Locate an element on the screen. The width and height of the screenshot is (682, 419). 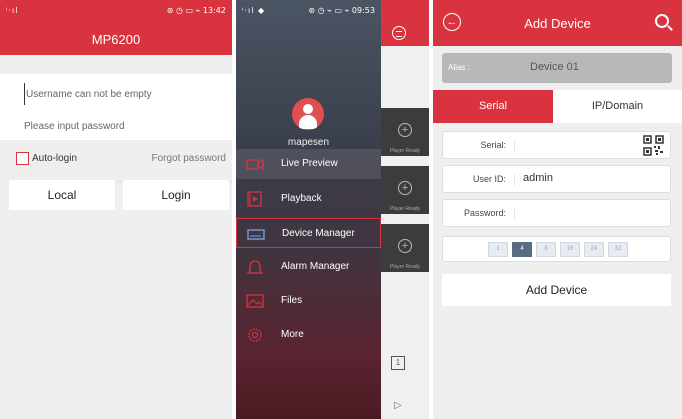
password-input is located at coordinates (124, 126).